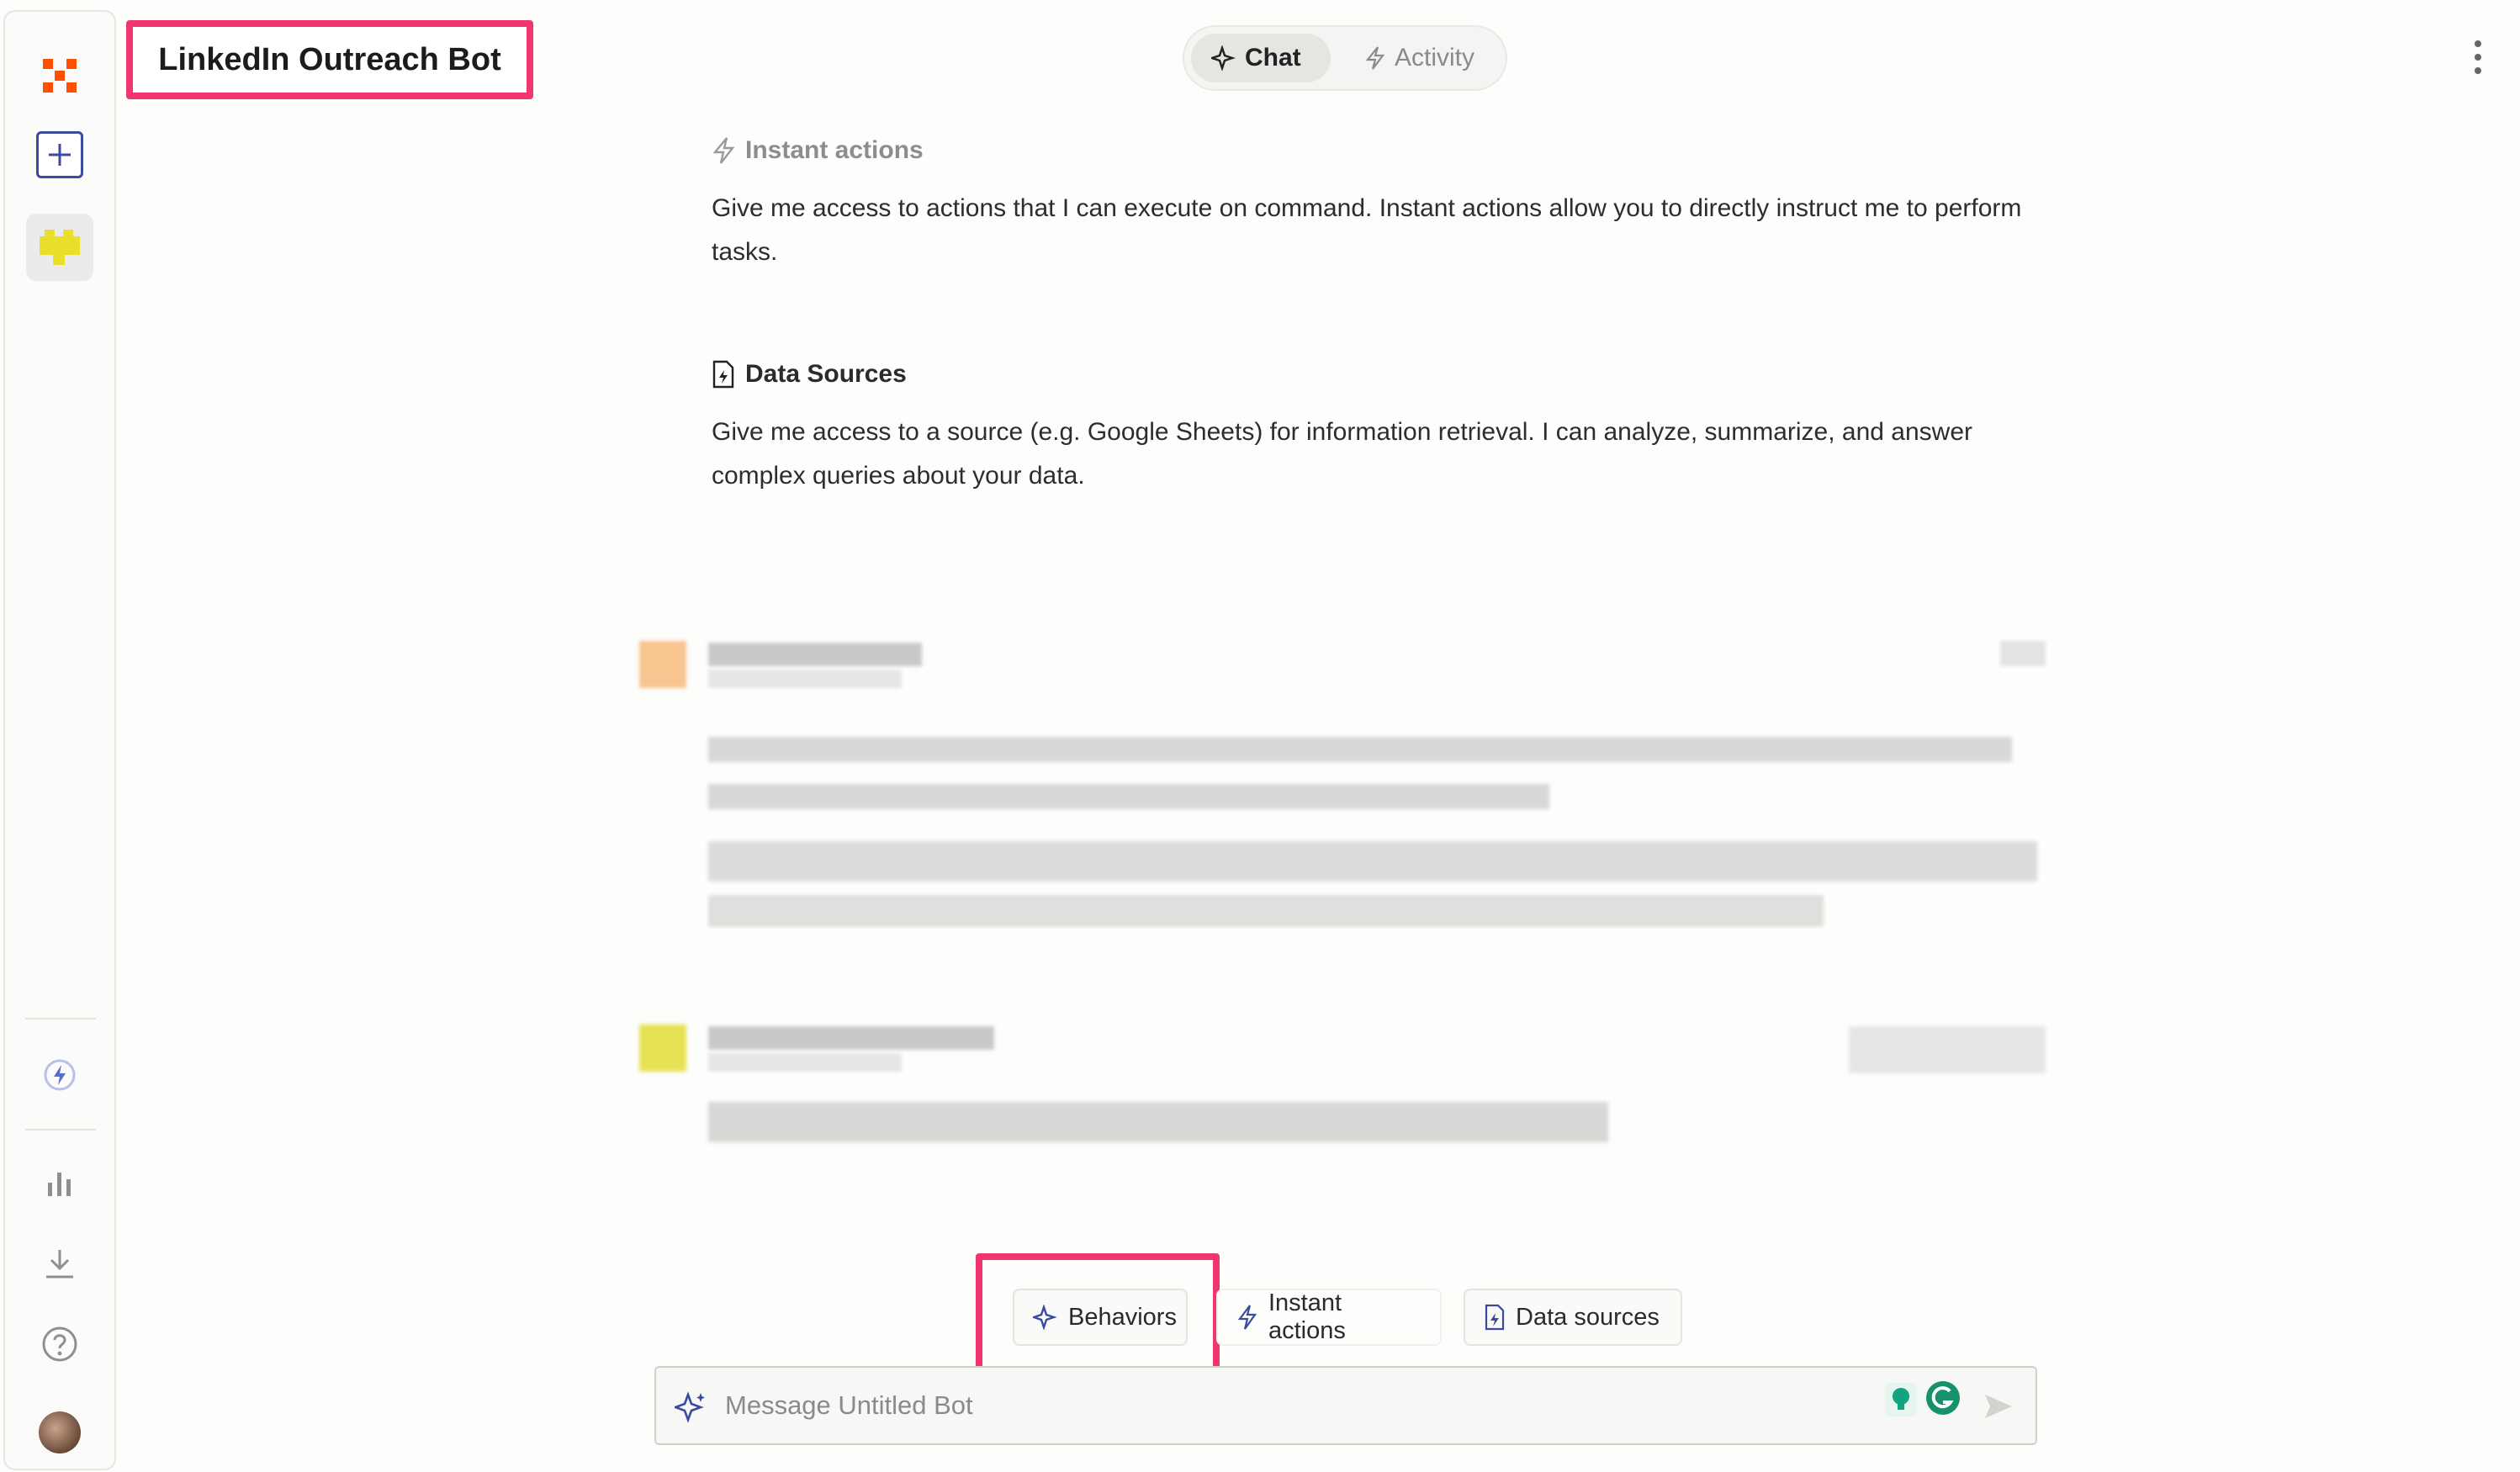 This screenshot has width=2520, height=1472. I want to click on sidebar, so click(59, 740).